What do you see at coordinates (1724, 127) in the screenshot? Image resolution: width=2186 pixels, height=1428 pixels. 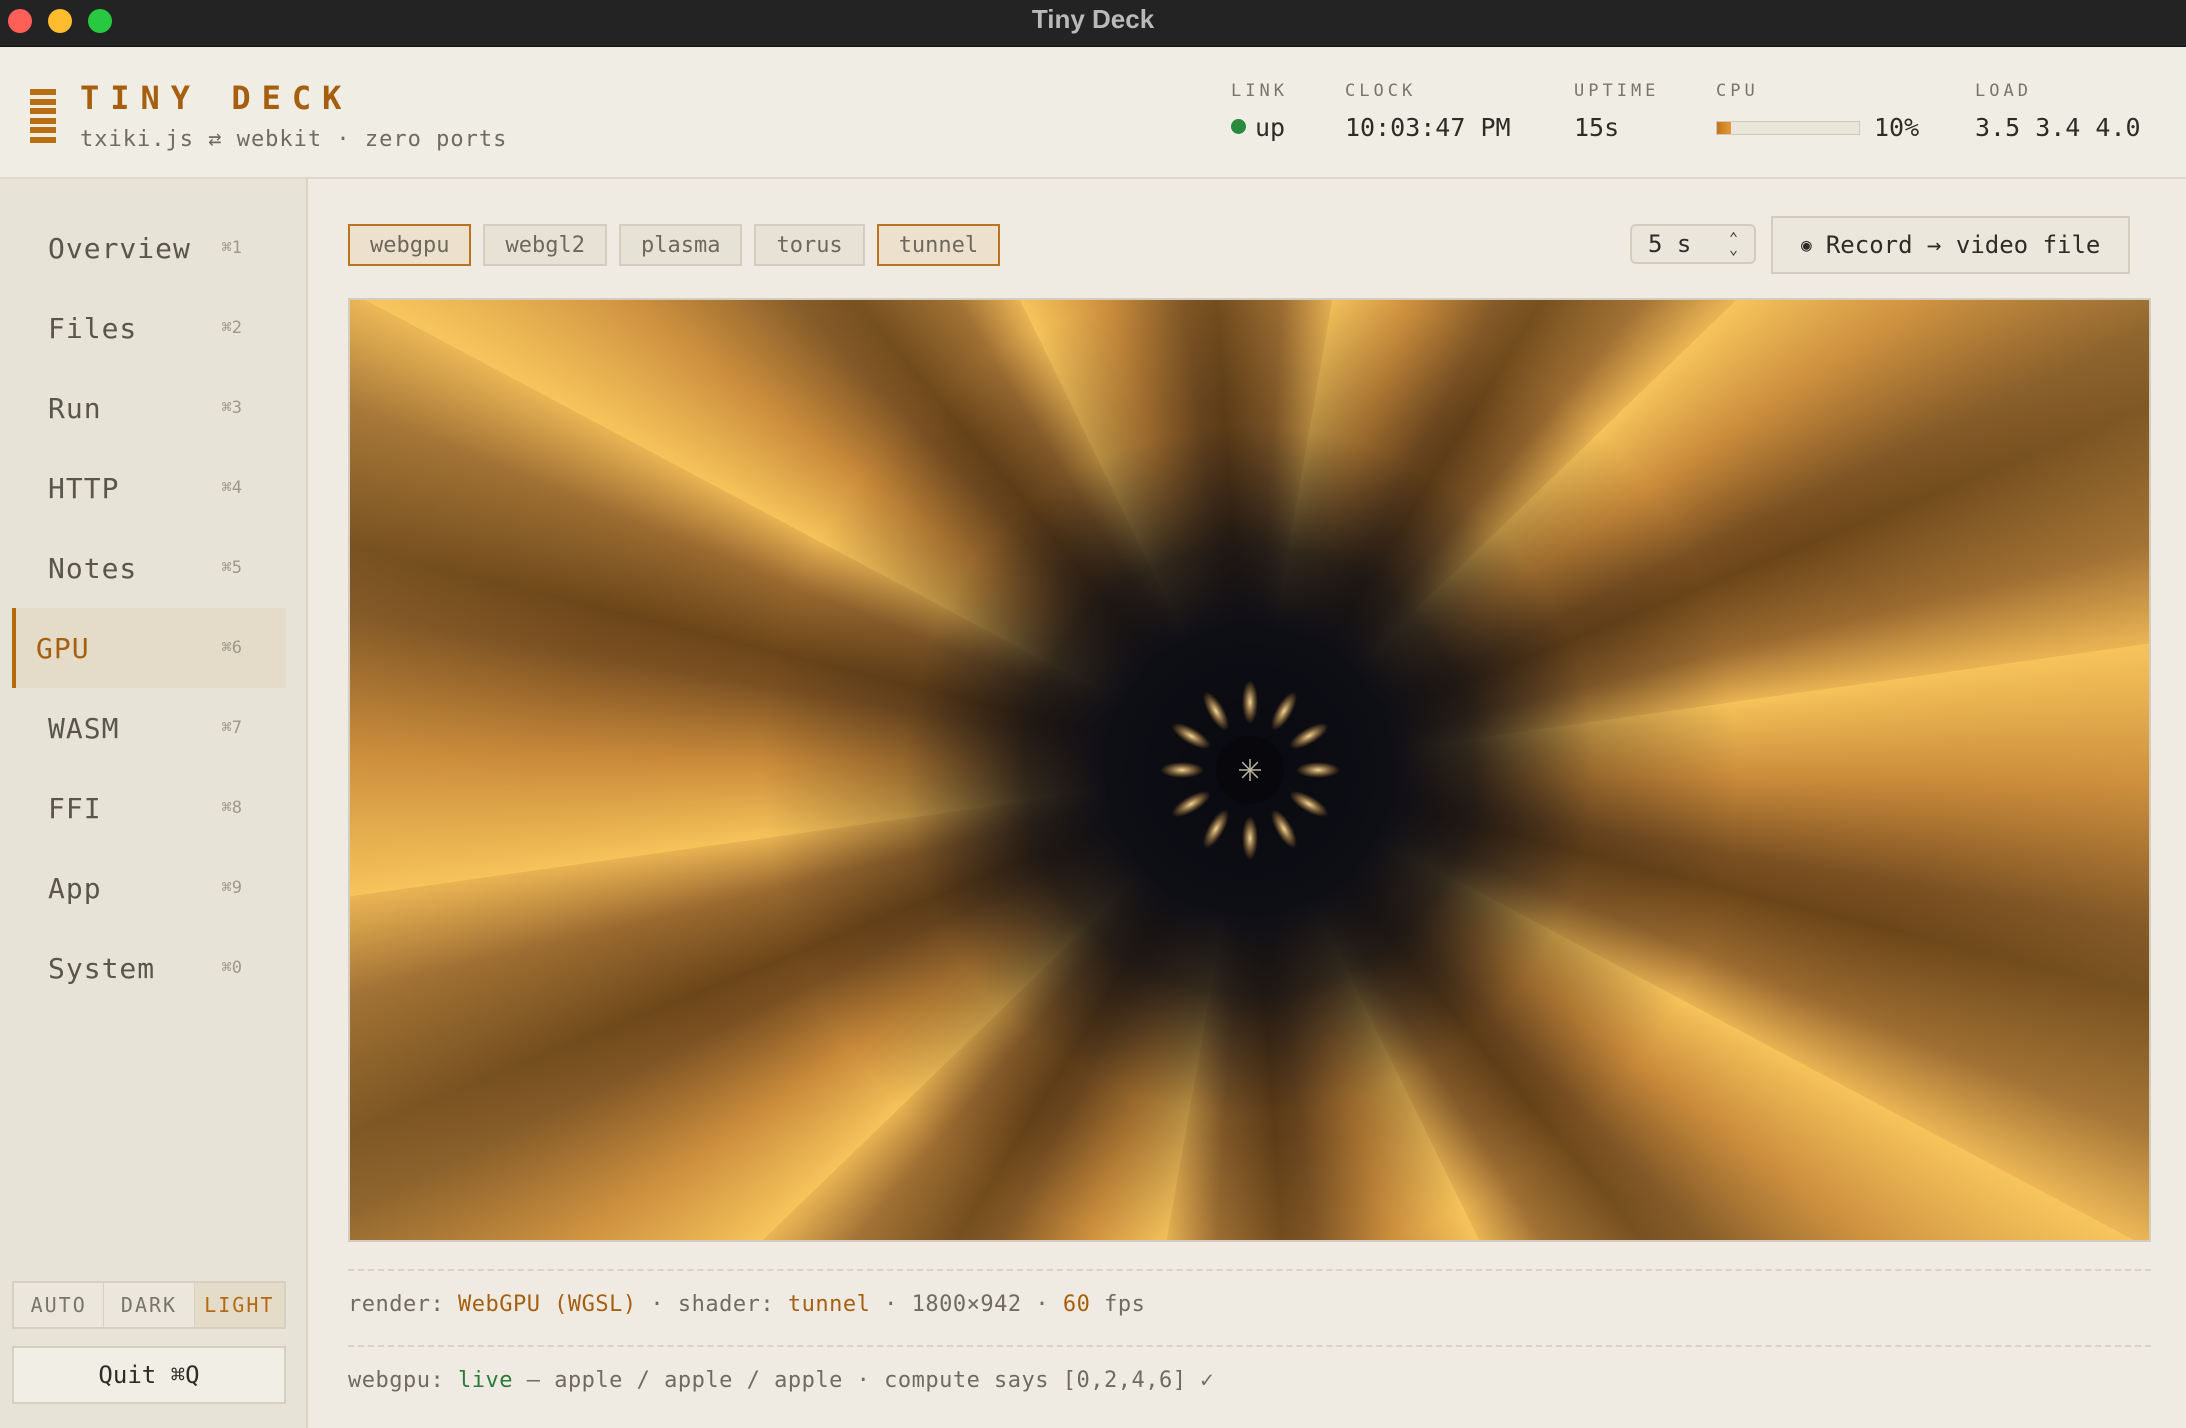 I see `cpu-meter-fill` at bounding box center [1724, 127].